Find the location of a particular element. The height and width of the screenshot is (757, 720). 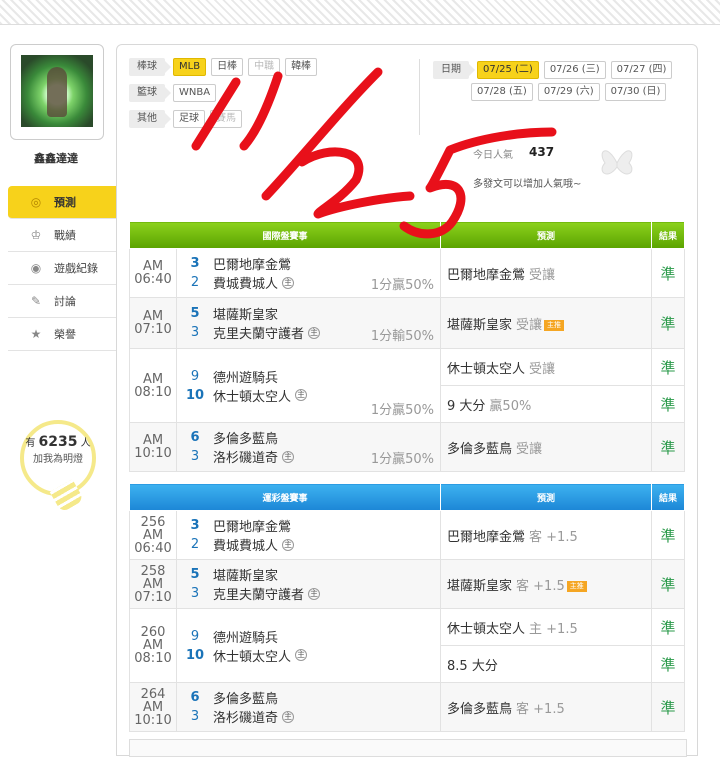

game-time-cell: AM 10:10 is located at coordinates (153, 447).